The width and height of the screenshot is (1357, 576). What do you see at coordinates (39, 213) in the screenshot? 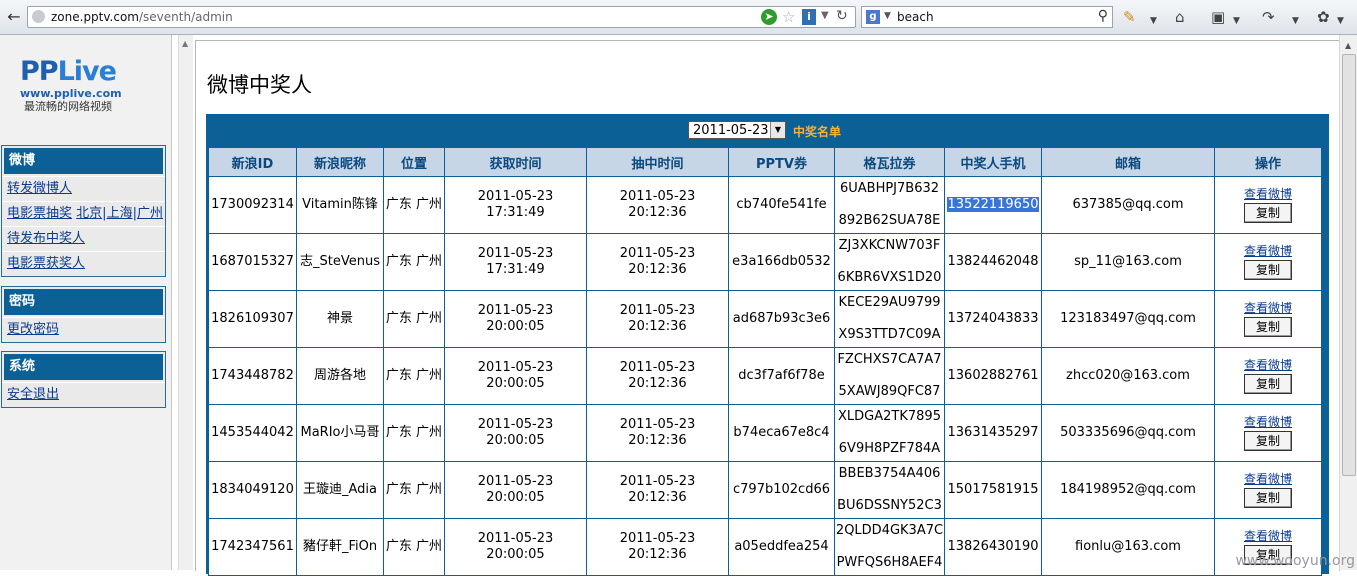
I see `movie-lottery-link: 电影票抽奖` at bounding box center [39, 213].